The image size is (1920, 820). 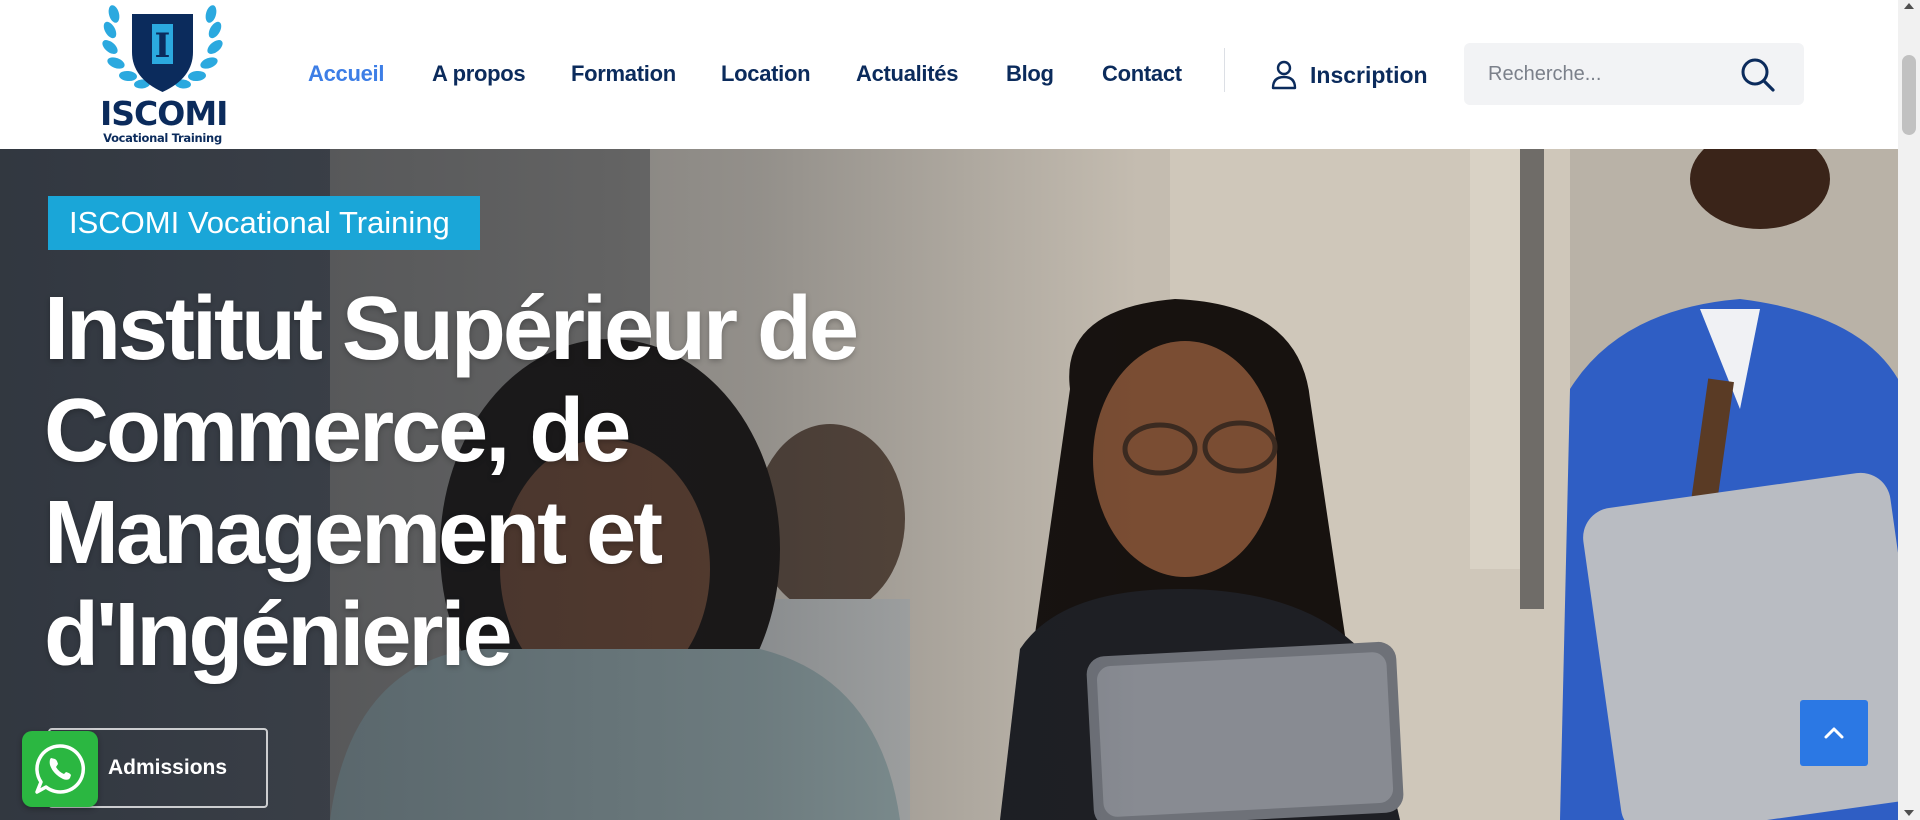 I want to click on hero-badge-text: ISCOMI Vocational Training, so click(x=259, y=222).